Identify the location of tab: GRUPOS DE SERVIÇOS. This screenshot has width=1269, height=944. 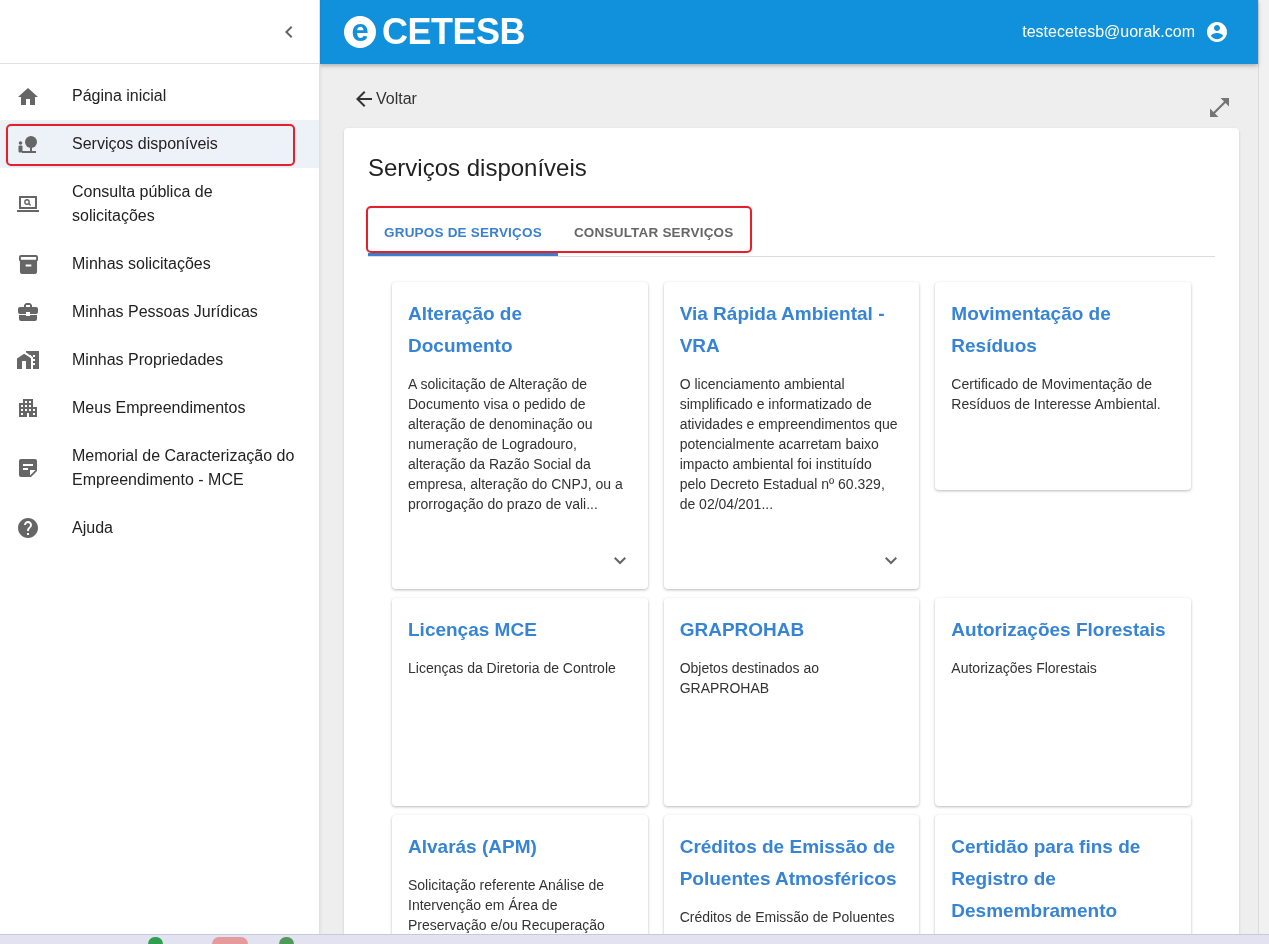
(463, 232).